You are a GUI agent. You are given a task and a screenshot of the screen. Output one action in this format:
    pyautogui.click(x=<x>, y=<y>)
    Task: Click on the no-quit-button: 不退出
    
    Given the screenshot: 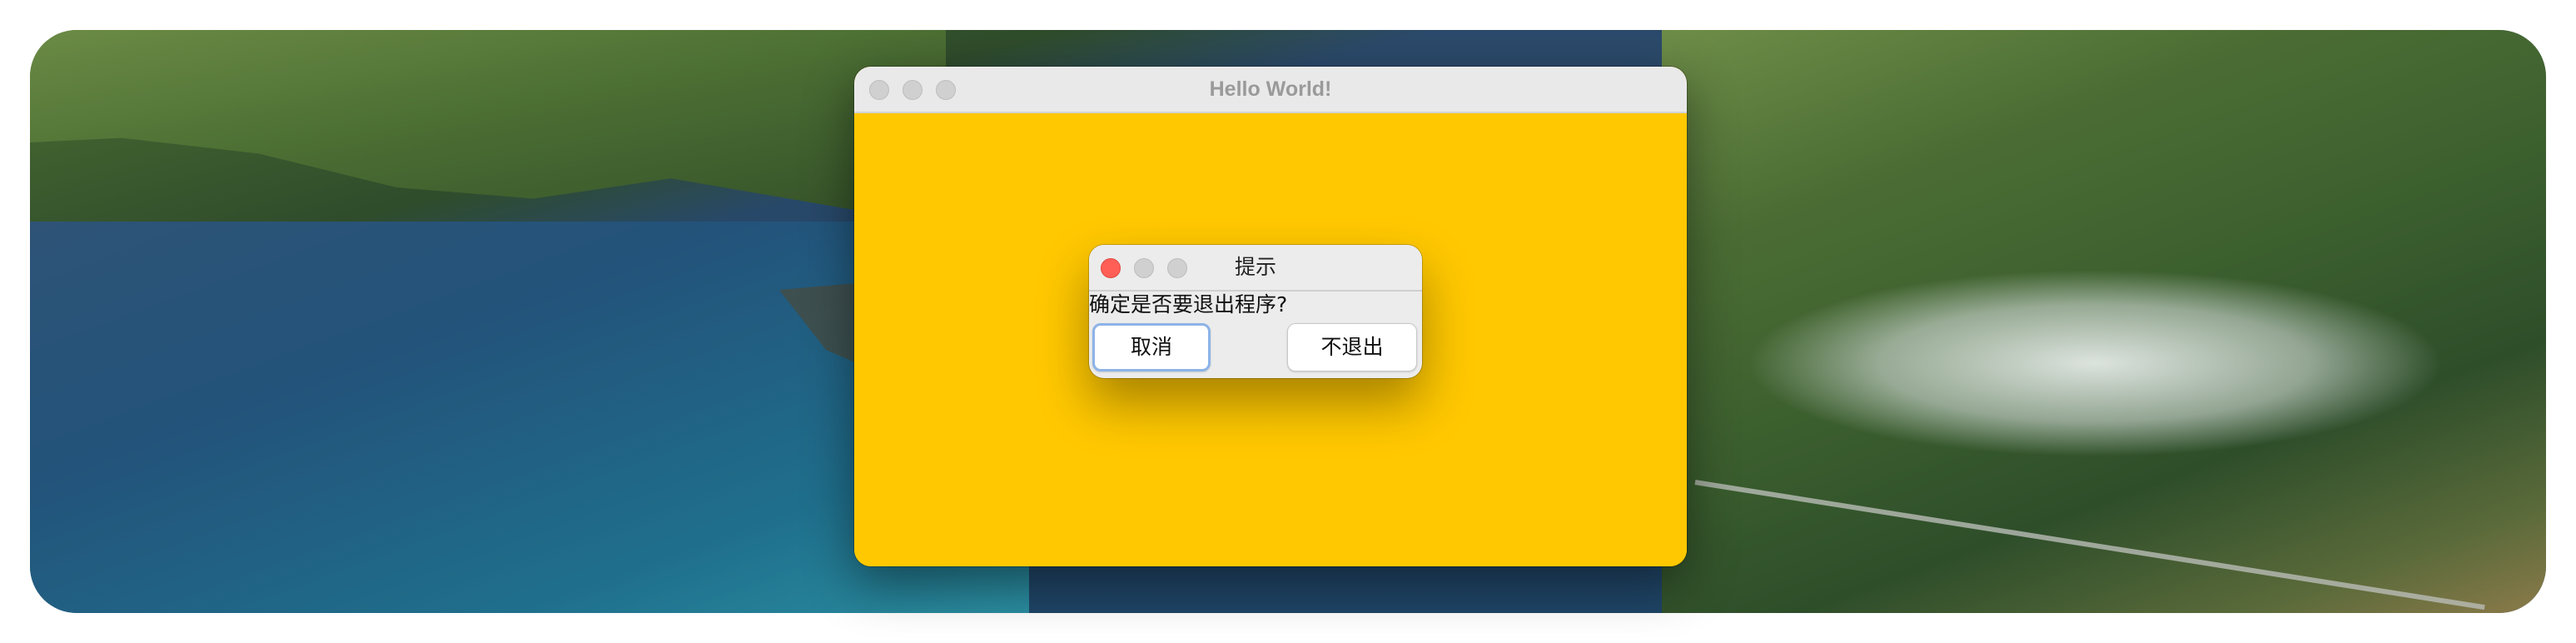 What is the action you would take?
    pyautogui.click(x=1352, y=347)
    